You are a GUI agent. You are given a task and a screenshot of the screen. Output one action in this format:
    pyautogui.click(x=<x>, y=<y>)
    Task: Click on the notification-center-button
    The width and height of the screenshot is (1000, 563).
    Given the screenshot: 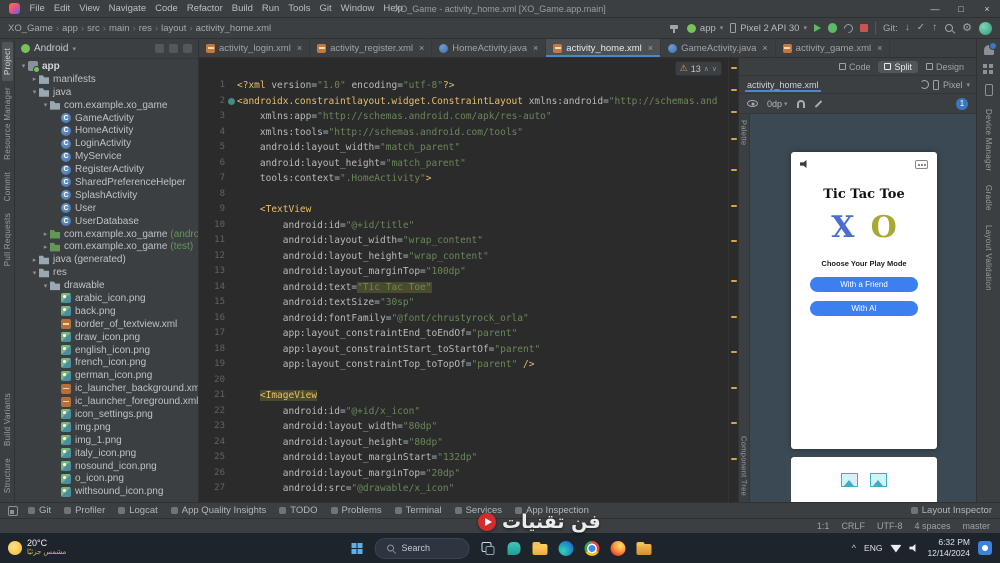 What is the action you would take?
    pyautogui.click(x=985, y=548)
    